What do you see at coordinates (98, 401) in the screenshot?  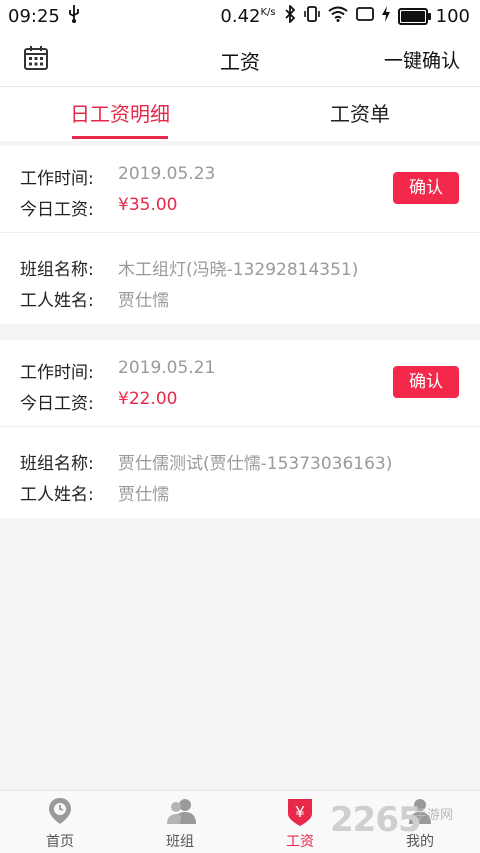 I see `daily-wage-row: 今日工资: ¥22.00` at bounding box center [98, 401].